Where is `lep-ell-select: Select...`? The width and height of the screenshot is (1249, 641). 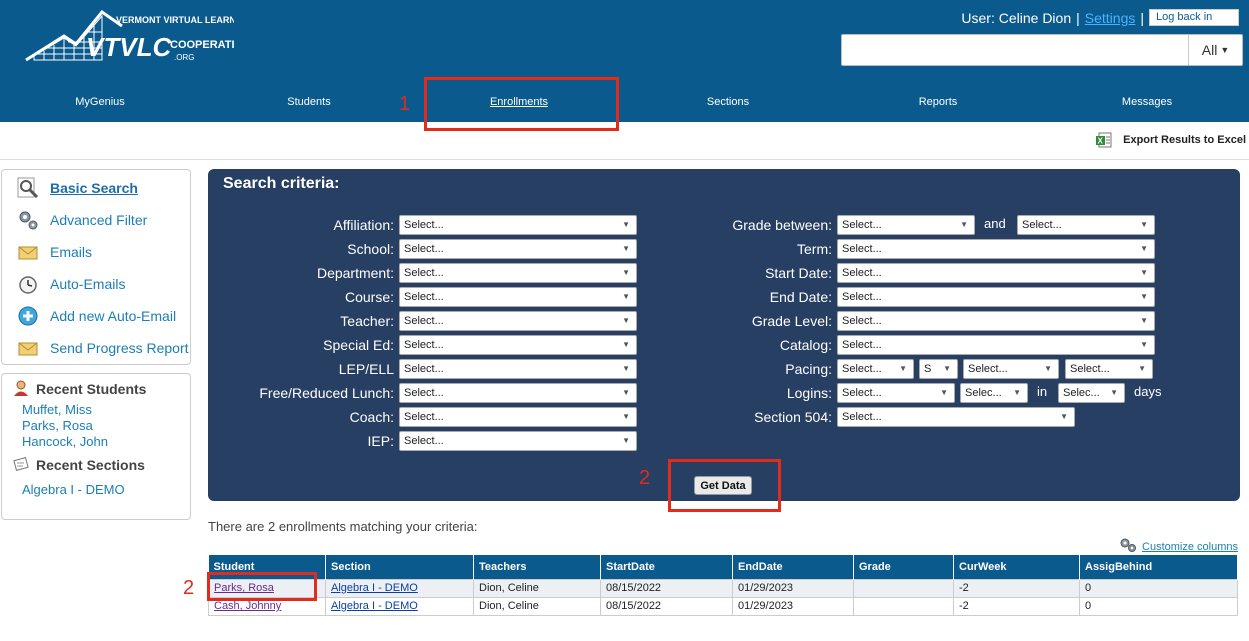 lep-ell-select: Select... is located at coordinates (518, 369).